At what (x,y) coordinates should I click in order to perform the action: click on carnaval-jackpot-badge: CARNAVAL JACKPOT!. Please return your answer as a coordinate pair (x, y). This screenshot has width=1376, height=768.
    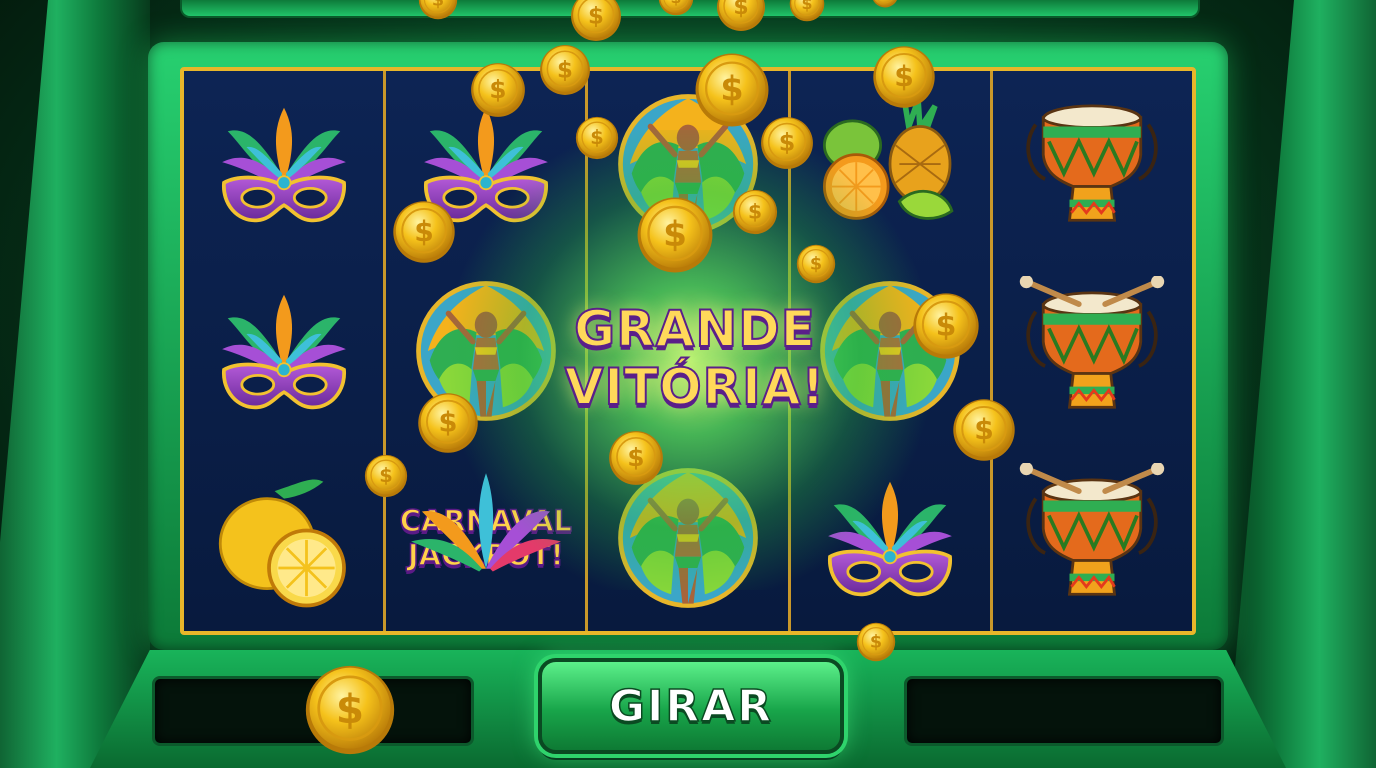
    Looking at the image, I should click on (486, 522).